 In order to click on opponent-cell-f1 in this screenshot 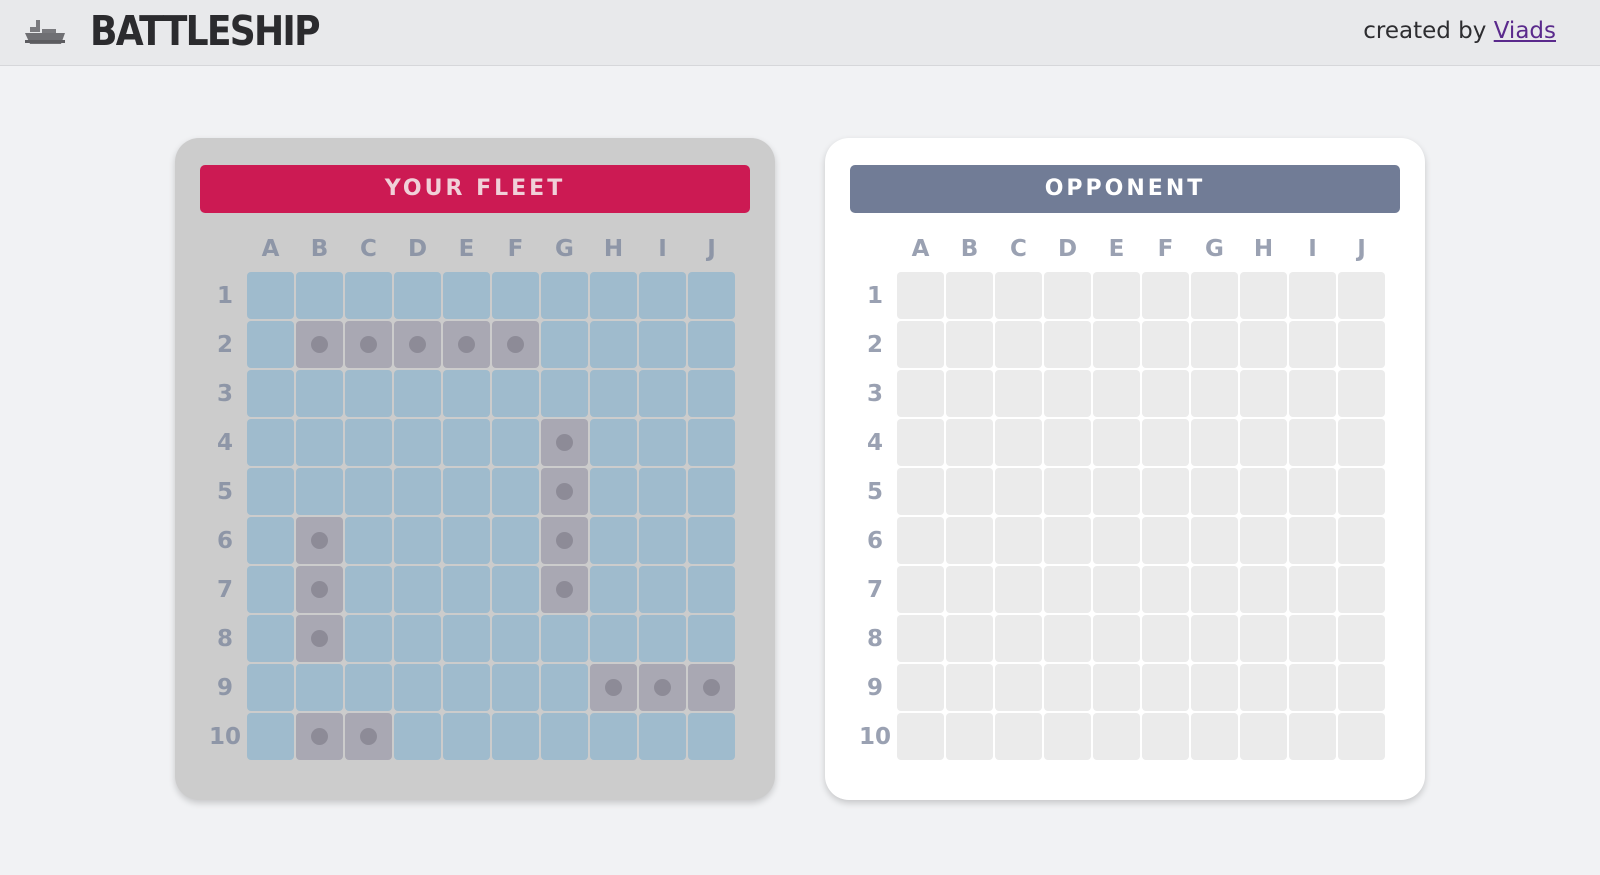, I will do `click(1165, 295)`.